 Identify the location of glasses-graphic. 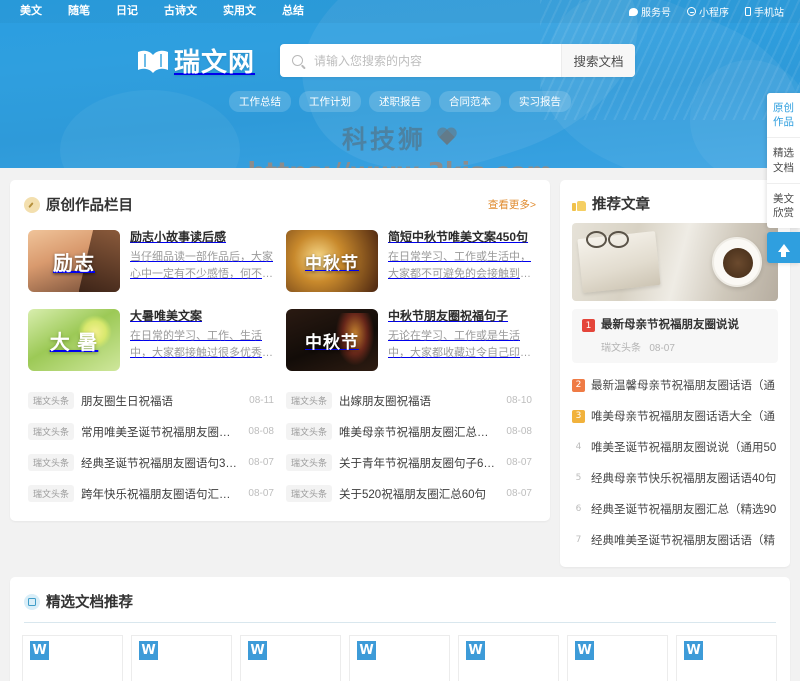
(609, 239).